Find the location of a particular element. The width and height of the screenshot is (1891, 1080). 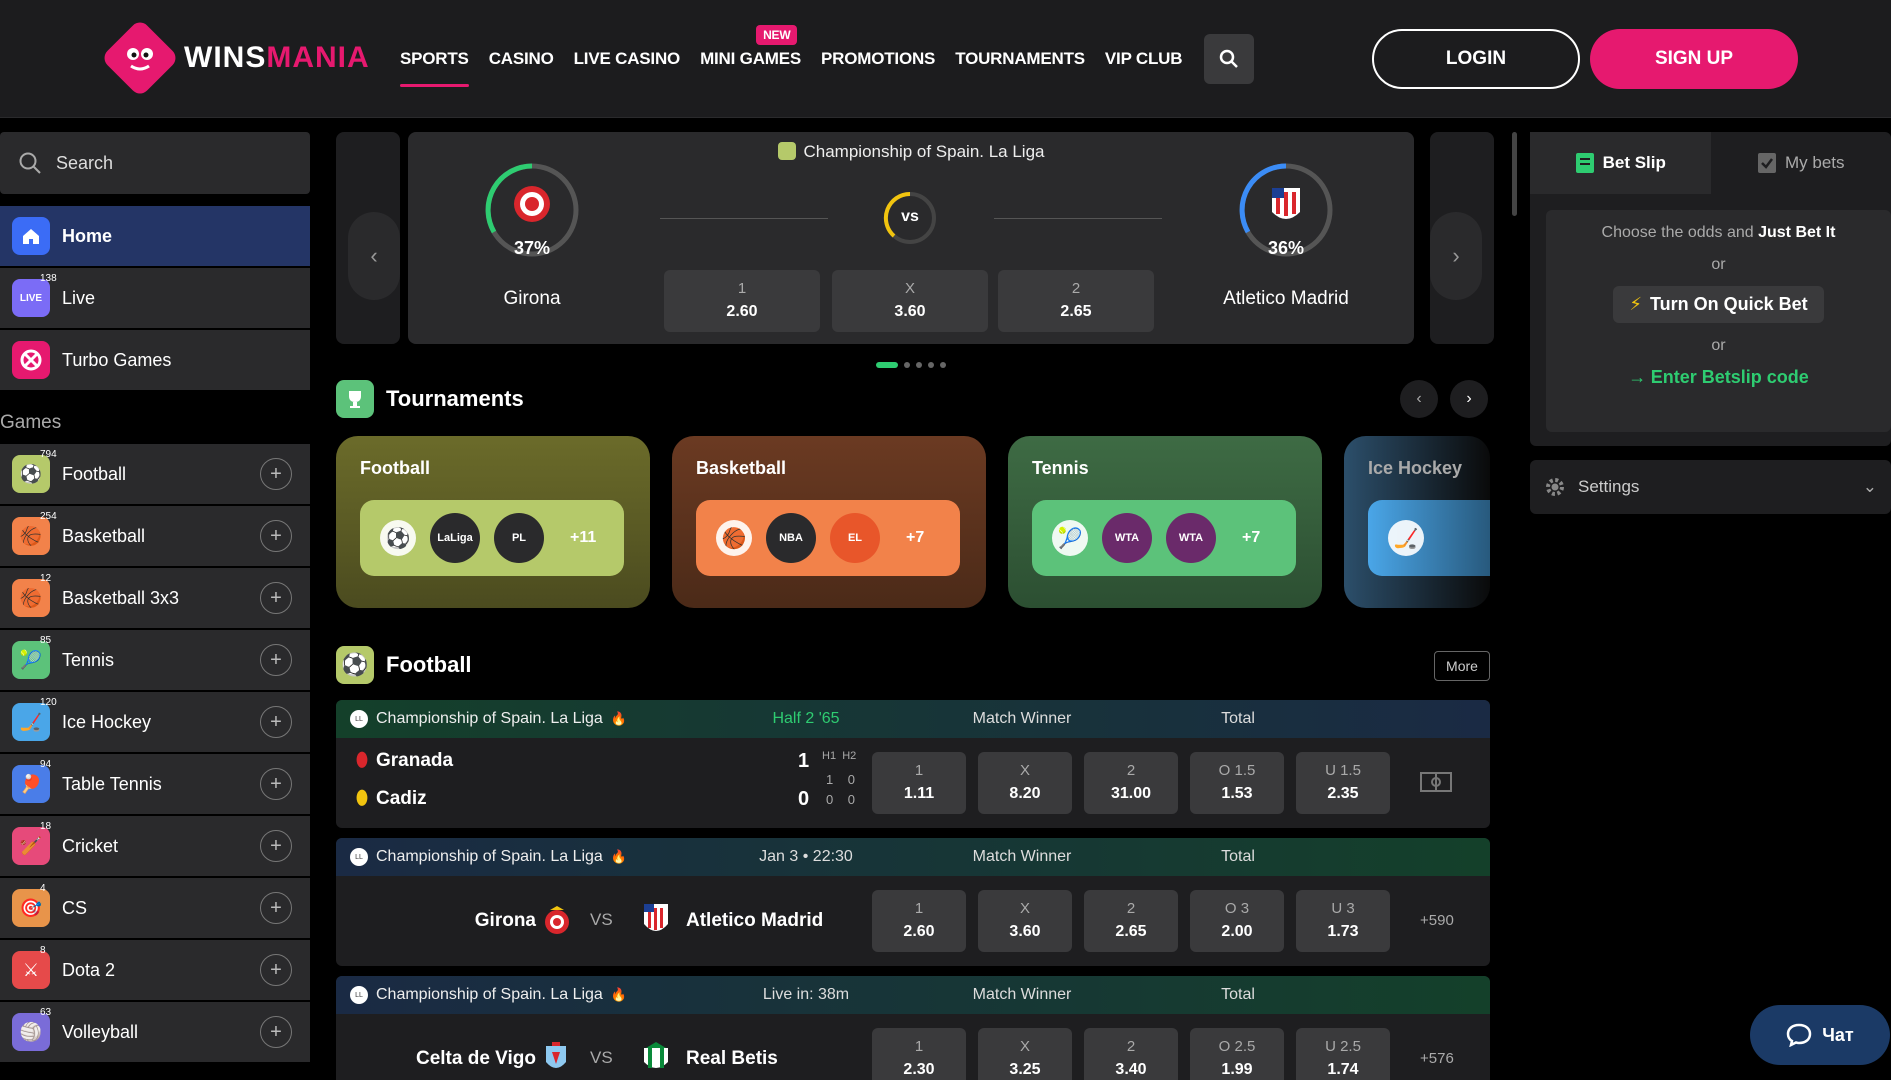

home-team-name: Girona is located at coordinates (532, 298).